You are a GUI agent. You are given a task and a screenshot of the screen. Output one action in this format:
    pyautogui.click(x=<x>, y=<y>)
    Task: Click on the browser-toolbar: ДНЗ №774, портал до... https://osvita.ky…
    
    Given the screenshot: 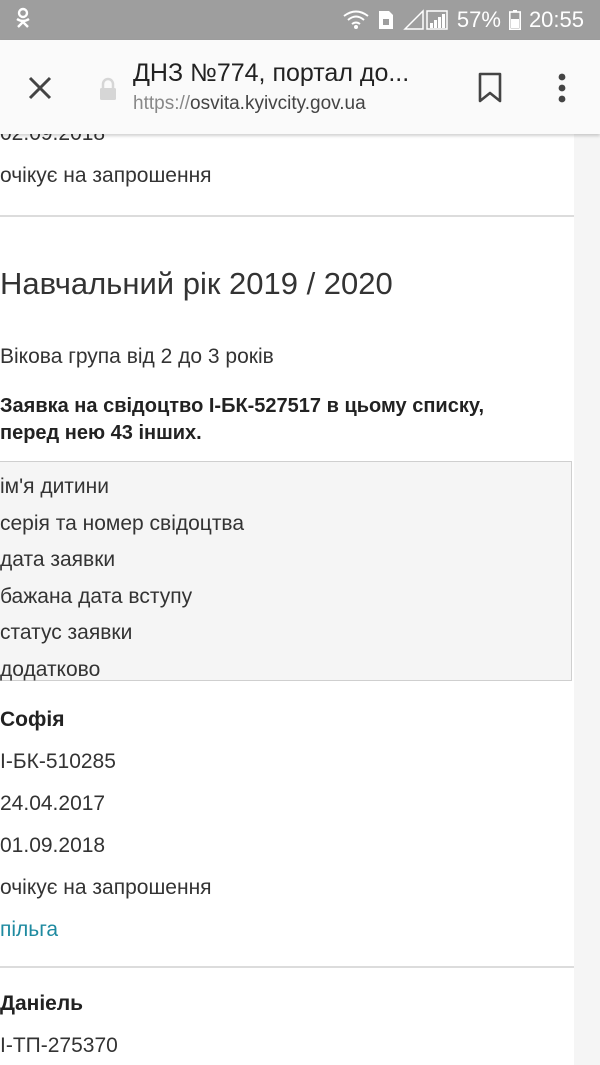 What is the action you would take?
    pyautogui.click(x=300, y=87)
    